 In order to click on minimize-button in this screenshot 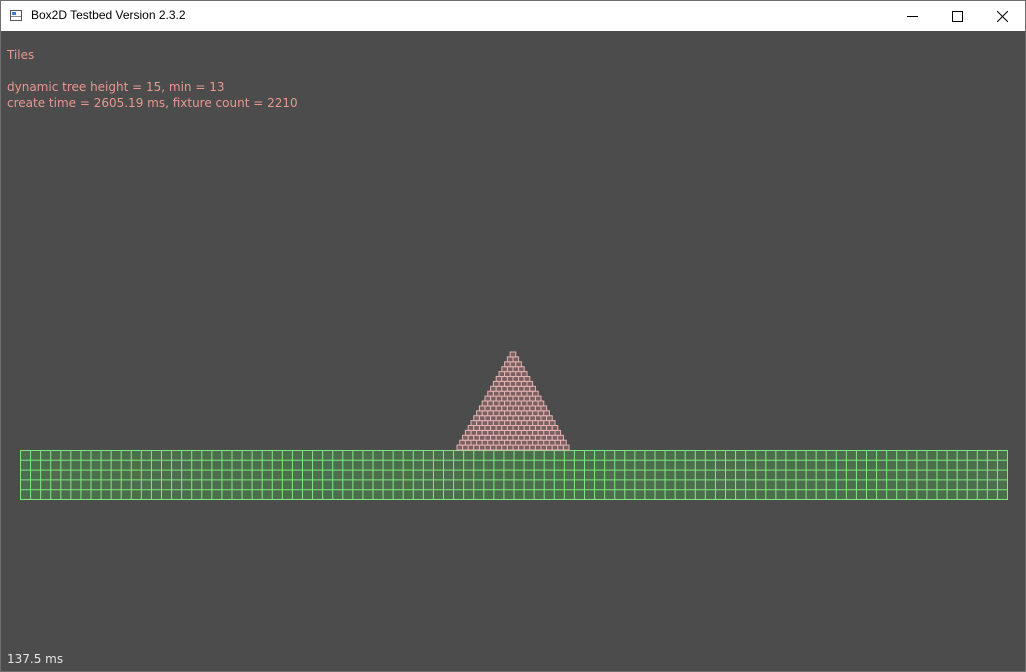, I will do `click(912, 16)`.